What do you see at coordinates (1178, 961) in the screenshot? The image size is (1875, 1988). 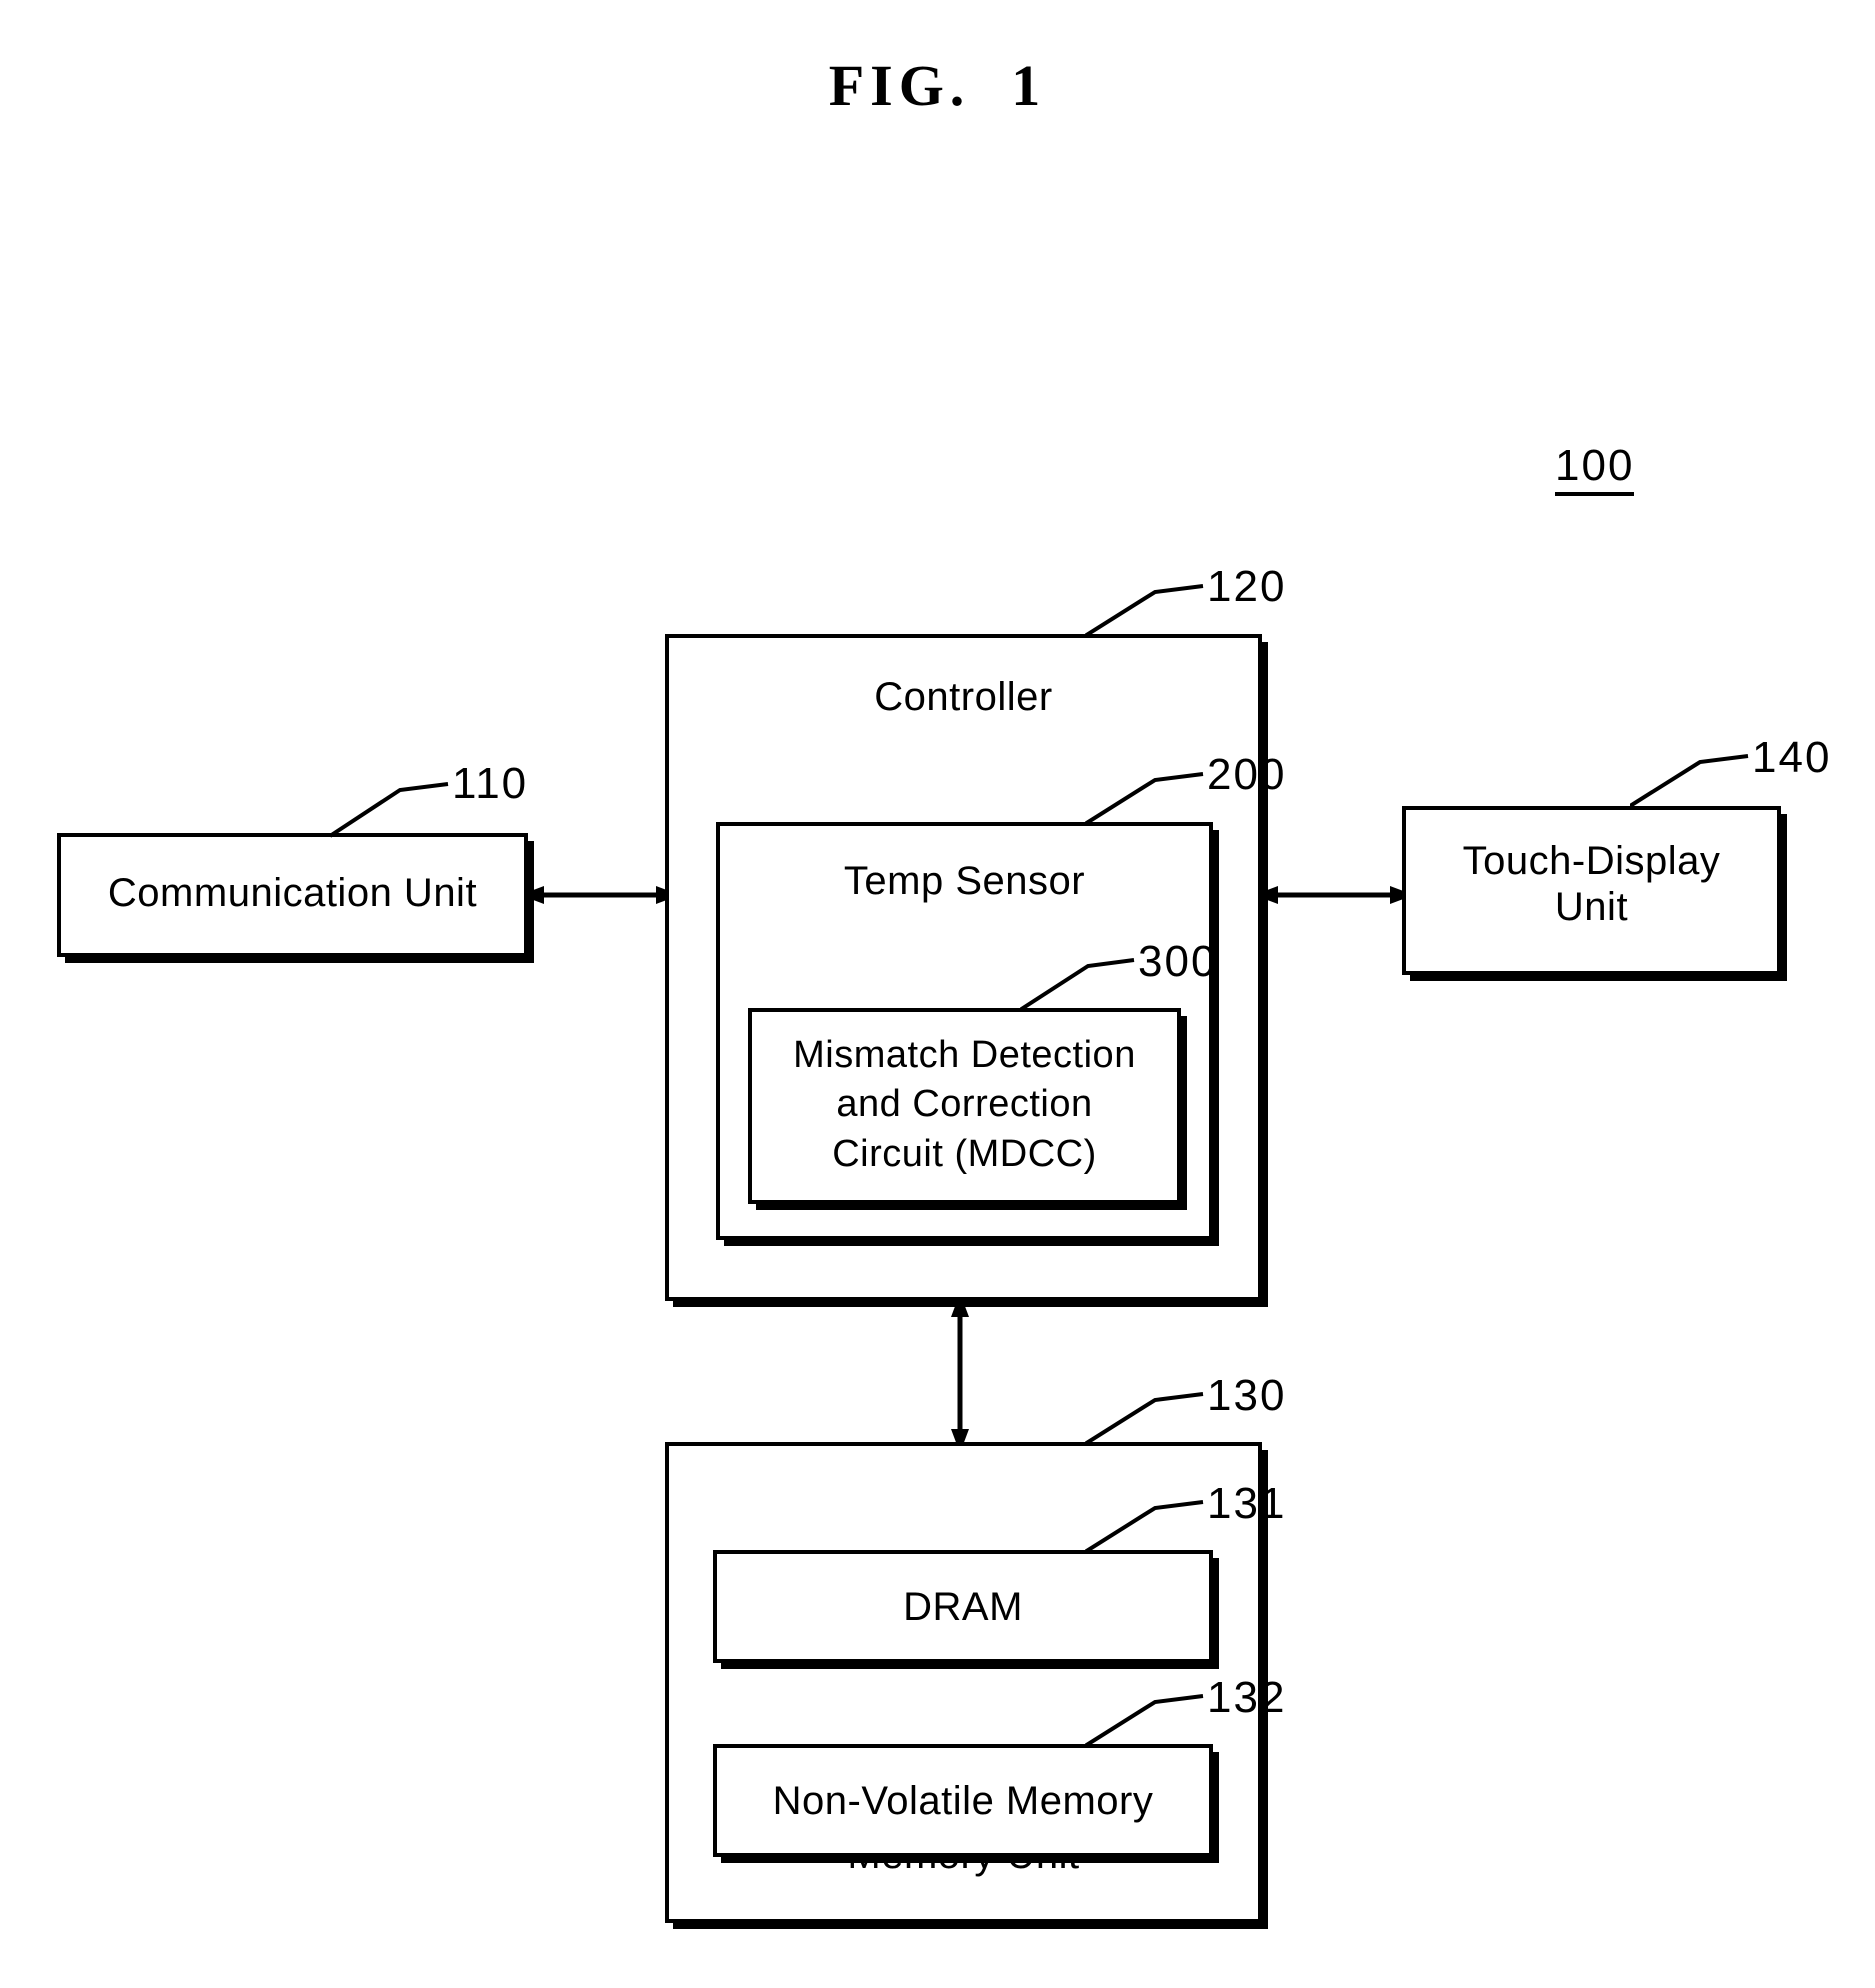 I see `reference-numeral-300: 300` at bounding box center [1178, 961].